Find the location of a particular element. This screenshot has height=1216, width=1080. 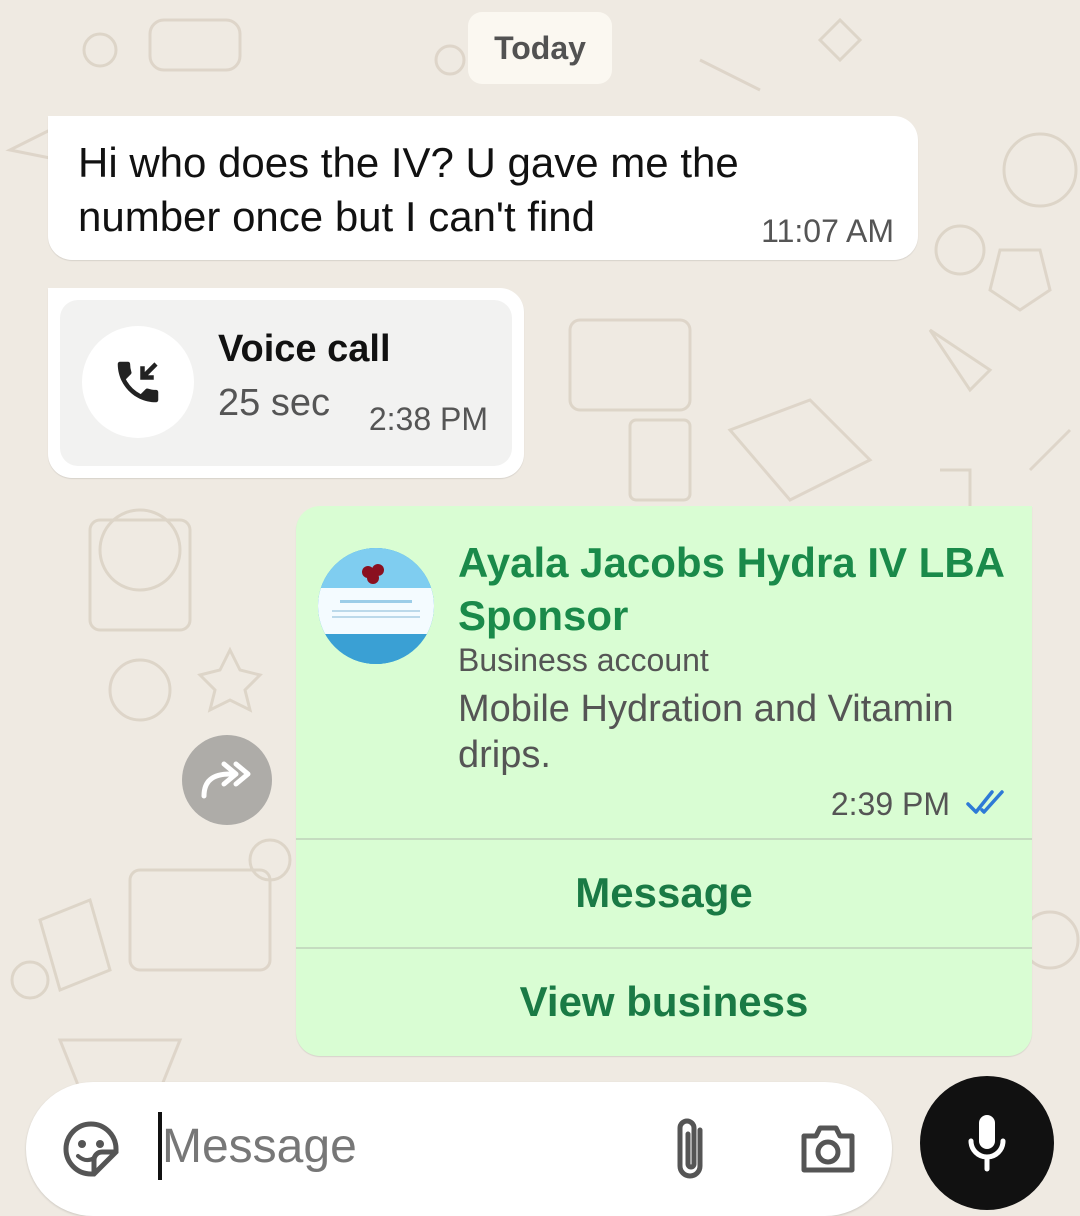

attach-icon is located at coordinates (692, 1149).